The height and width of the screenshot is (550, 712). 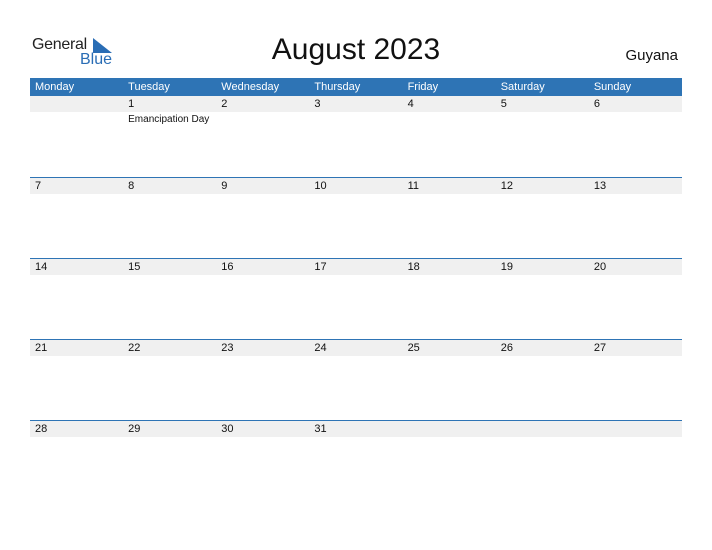 I want to click on day-number: 25, so click(x=413, y=348).